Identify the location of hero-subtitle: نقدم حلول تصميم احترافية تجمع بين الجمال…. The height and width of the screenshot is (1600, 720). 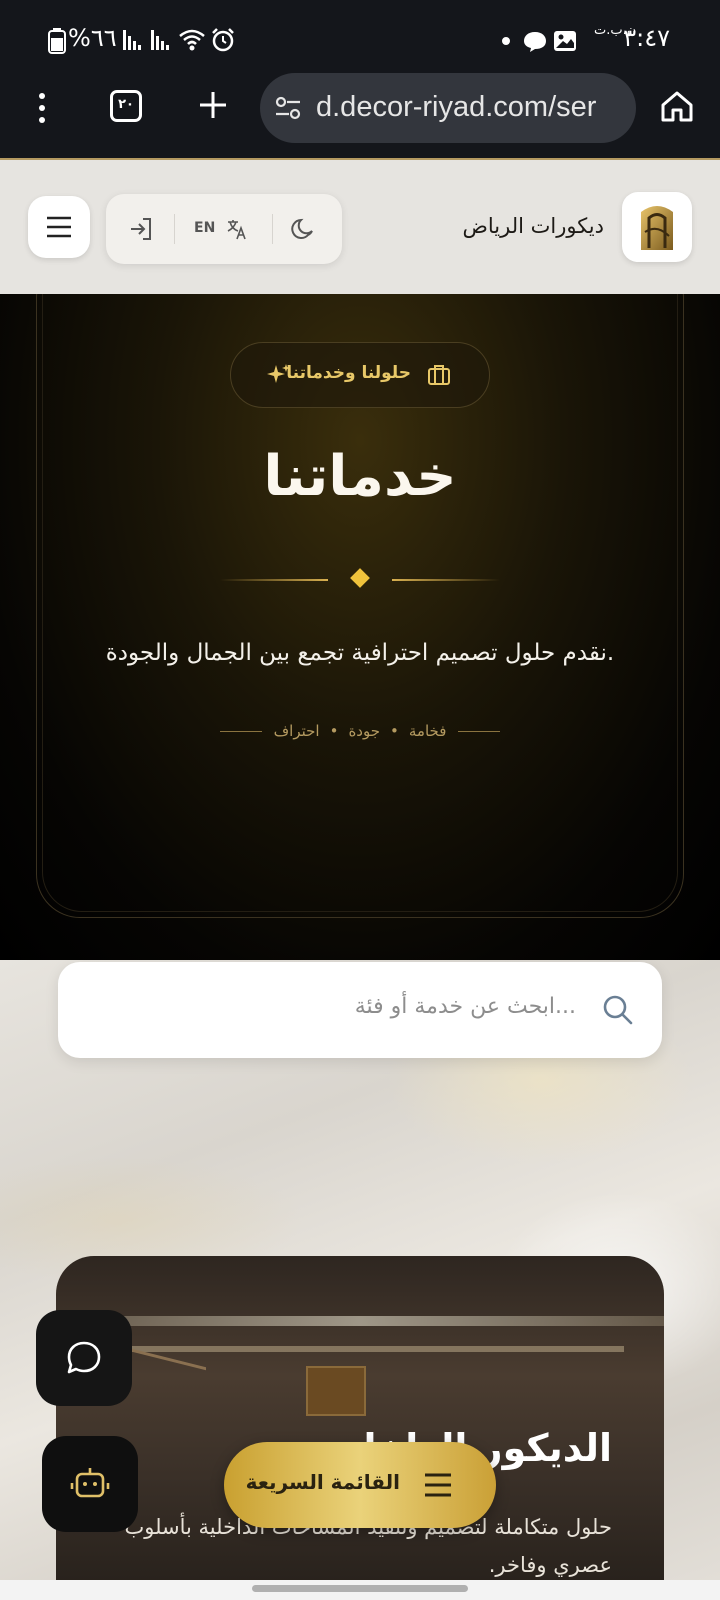
(360, 653).